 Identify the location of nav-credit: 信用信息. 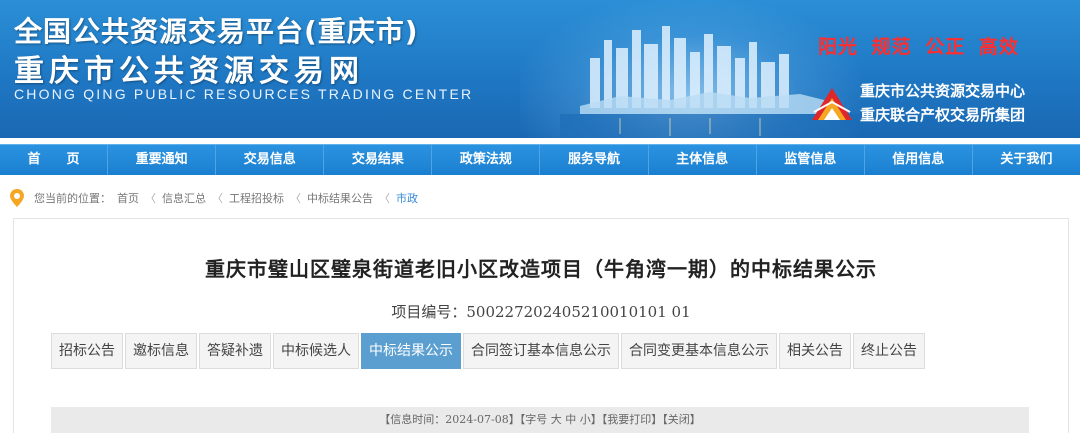
(919, 160).